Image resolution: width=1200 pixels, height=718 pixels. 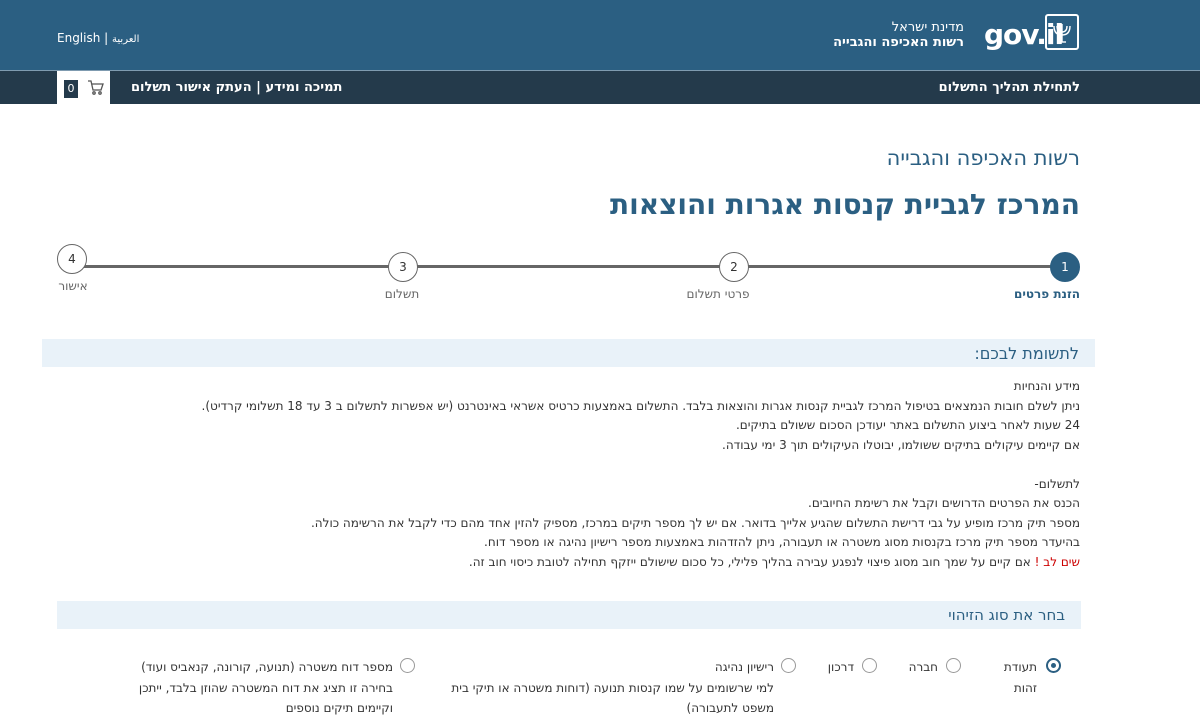 What do you see at coordinates (83, 87) in the screenshot?
I see `cart-button: 0` at bounding box center [83, 87].